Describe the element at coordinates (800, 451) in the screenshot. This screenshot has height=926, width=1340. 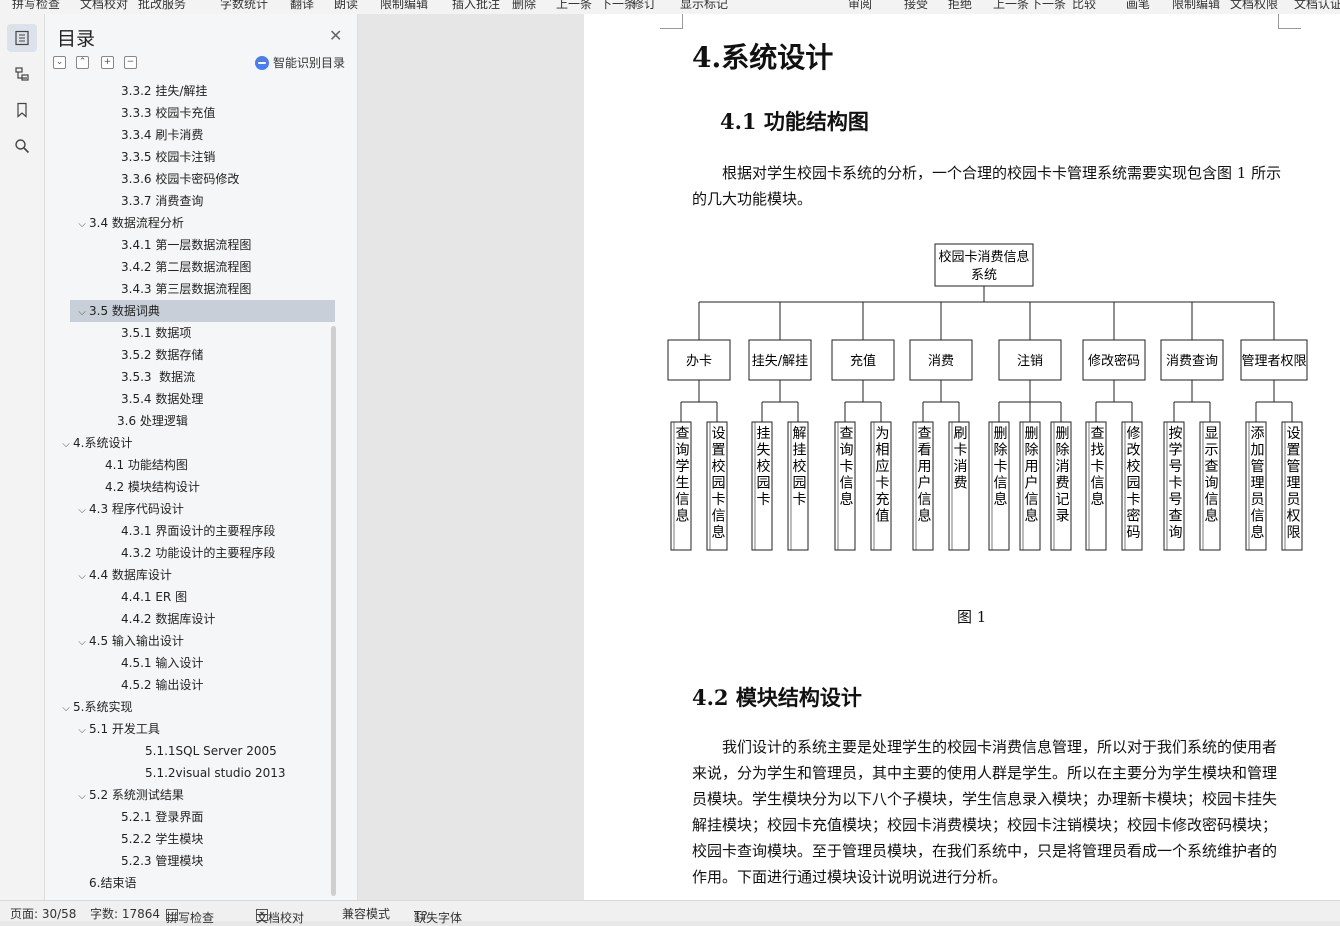
I see `submodule-char: 挂` at that location.